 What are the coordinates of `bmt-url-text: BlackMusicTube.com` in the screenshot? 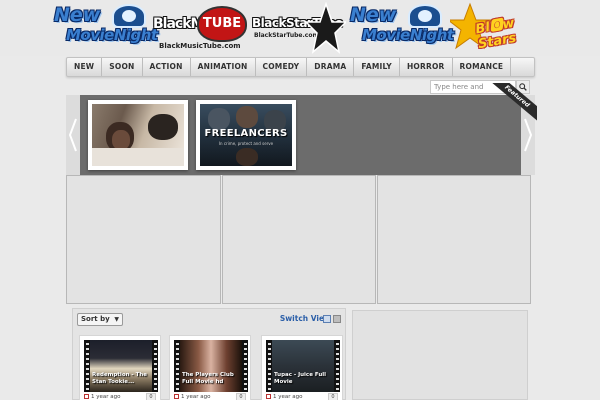 It's located at (200, 46).